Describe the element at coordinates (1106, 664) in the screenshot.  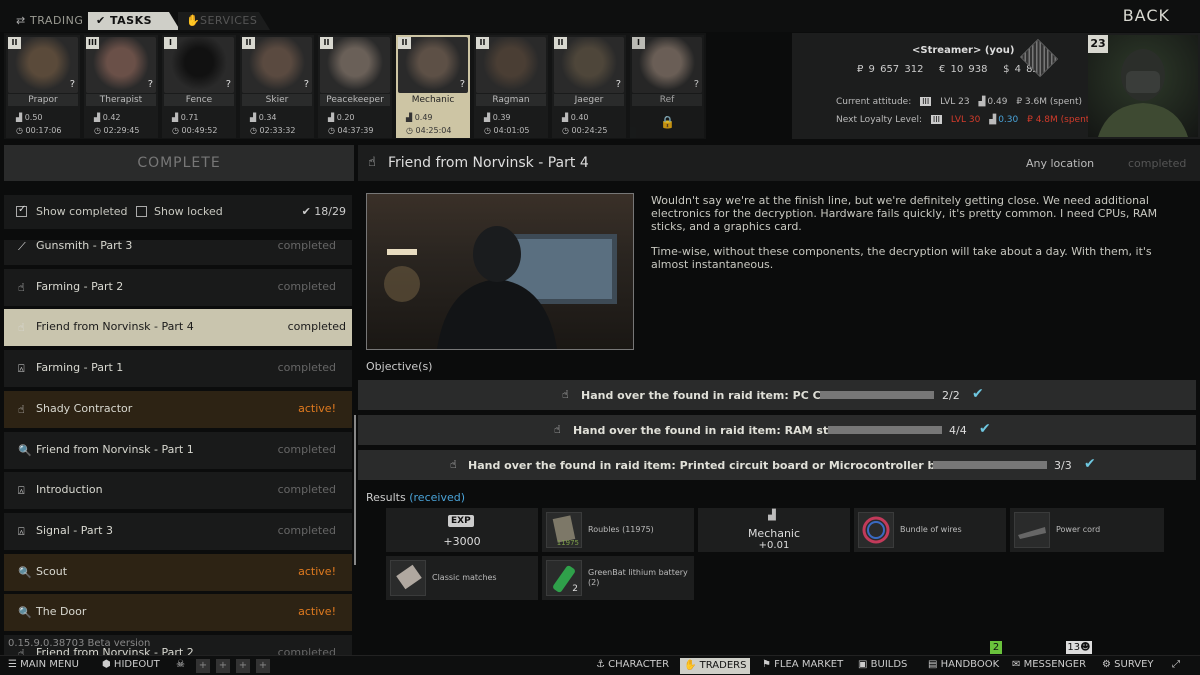
I see `survey-icon: ⚙` at that location.